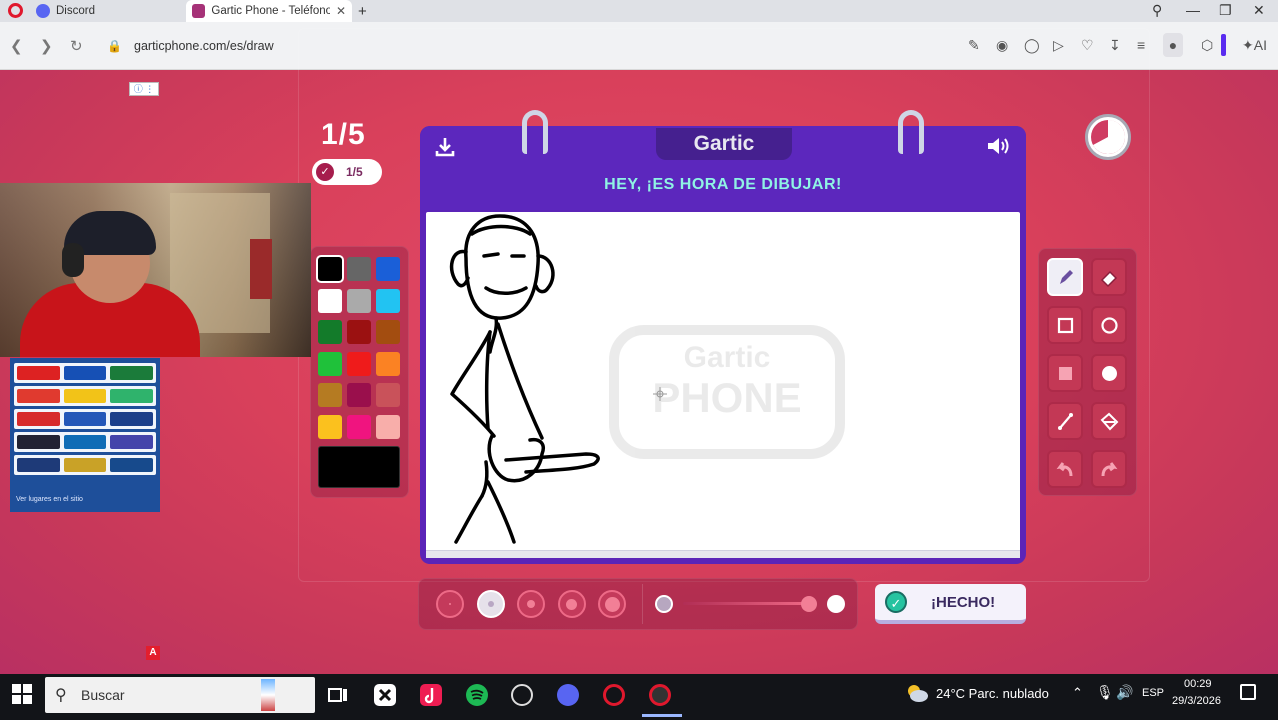  I want to click on opera-icon, so click(660, 695).